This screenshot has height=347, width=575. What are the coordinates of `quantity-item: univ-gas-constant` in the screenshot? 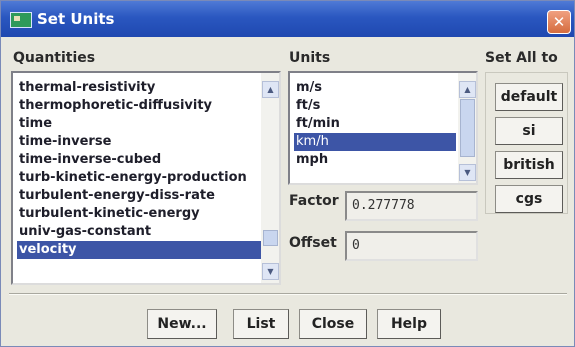 It's located at (140, 232).